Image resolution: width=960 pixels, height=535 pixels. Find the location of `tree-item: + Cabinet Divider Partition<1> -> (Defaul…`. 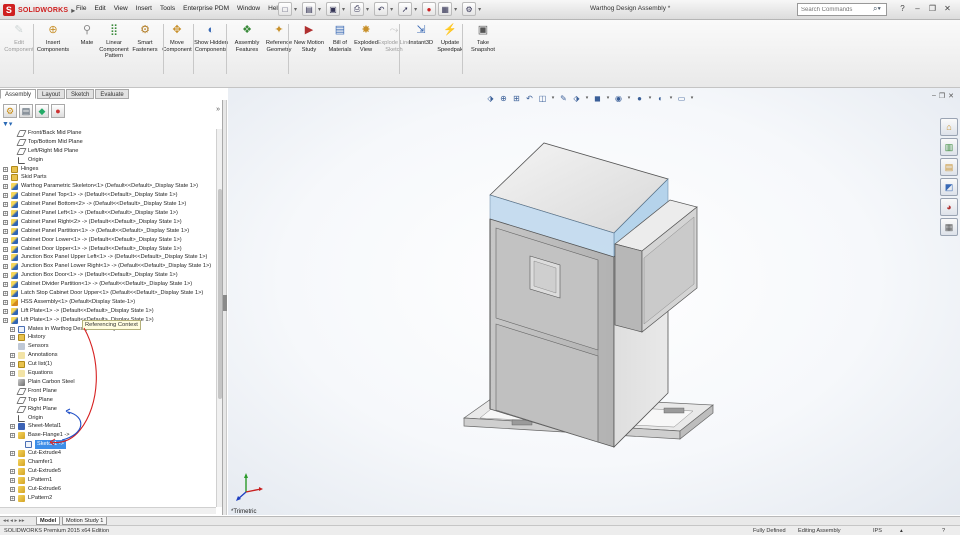

tree-item: + Cabinet Divider Partition<1> -> (Defaul… is located at coordinates (108, 284).